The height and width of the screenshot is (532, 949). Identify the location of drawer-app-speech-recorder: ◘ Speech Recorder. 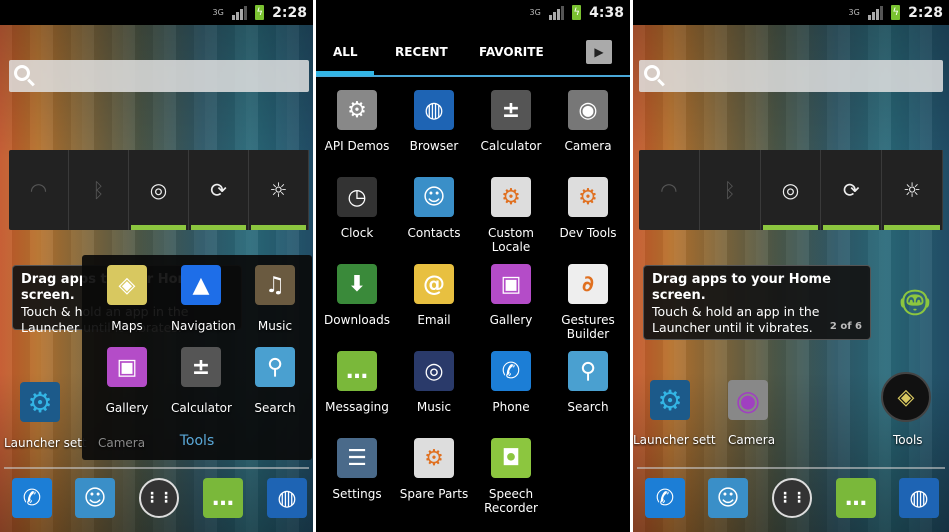
(511, 476).